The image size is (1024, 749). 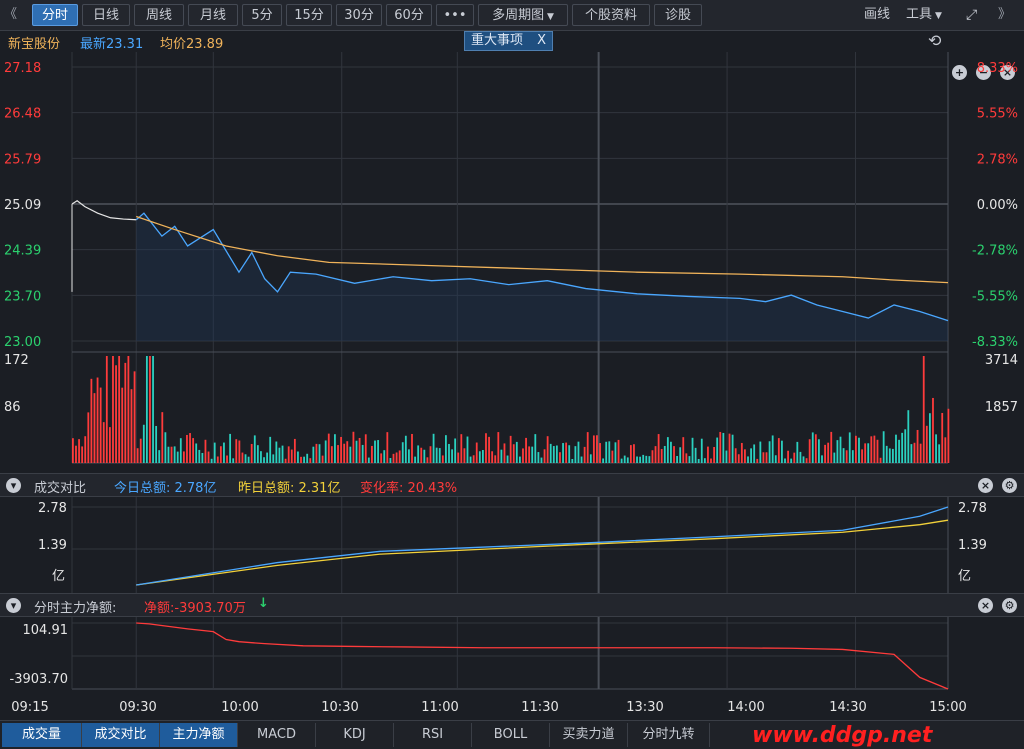 What do you see at coordinates (13, 605) in the screenshot?
I see `collapse-net-icon: ▾` at bounding box center [13, 605].